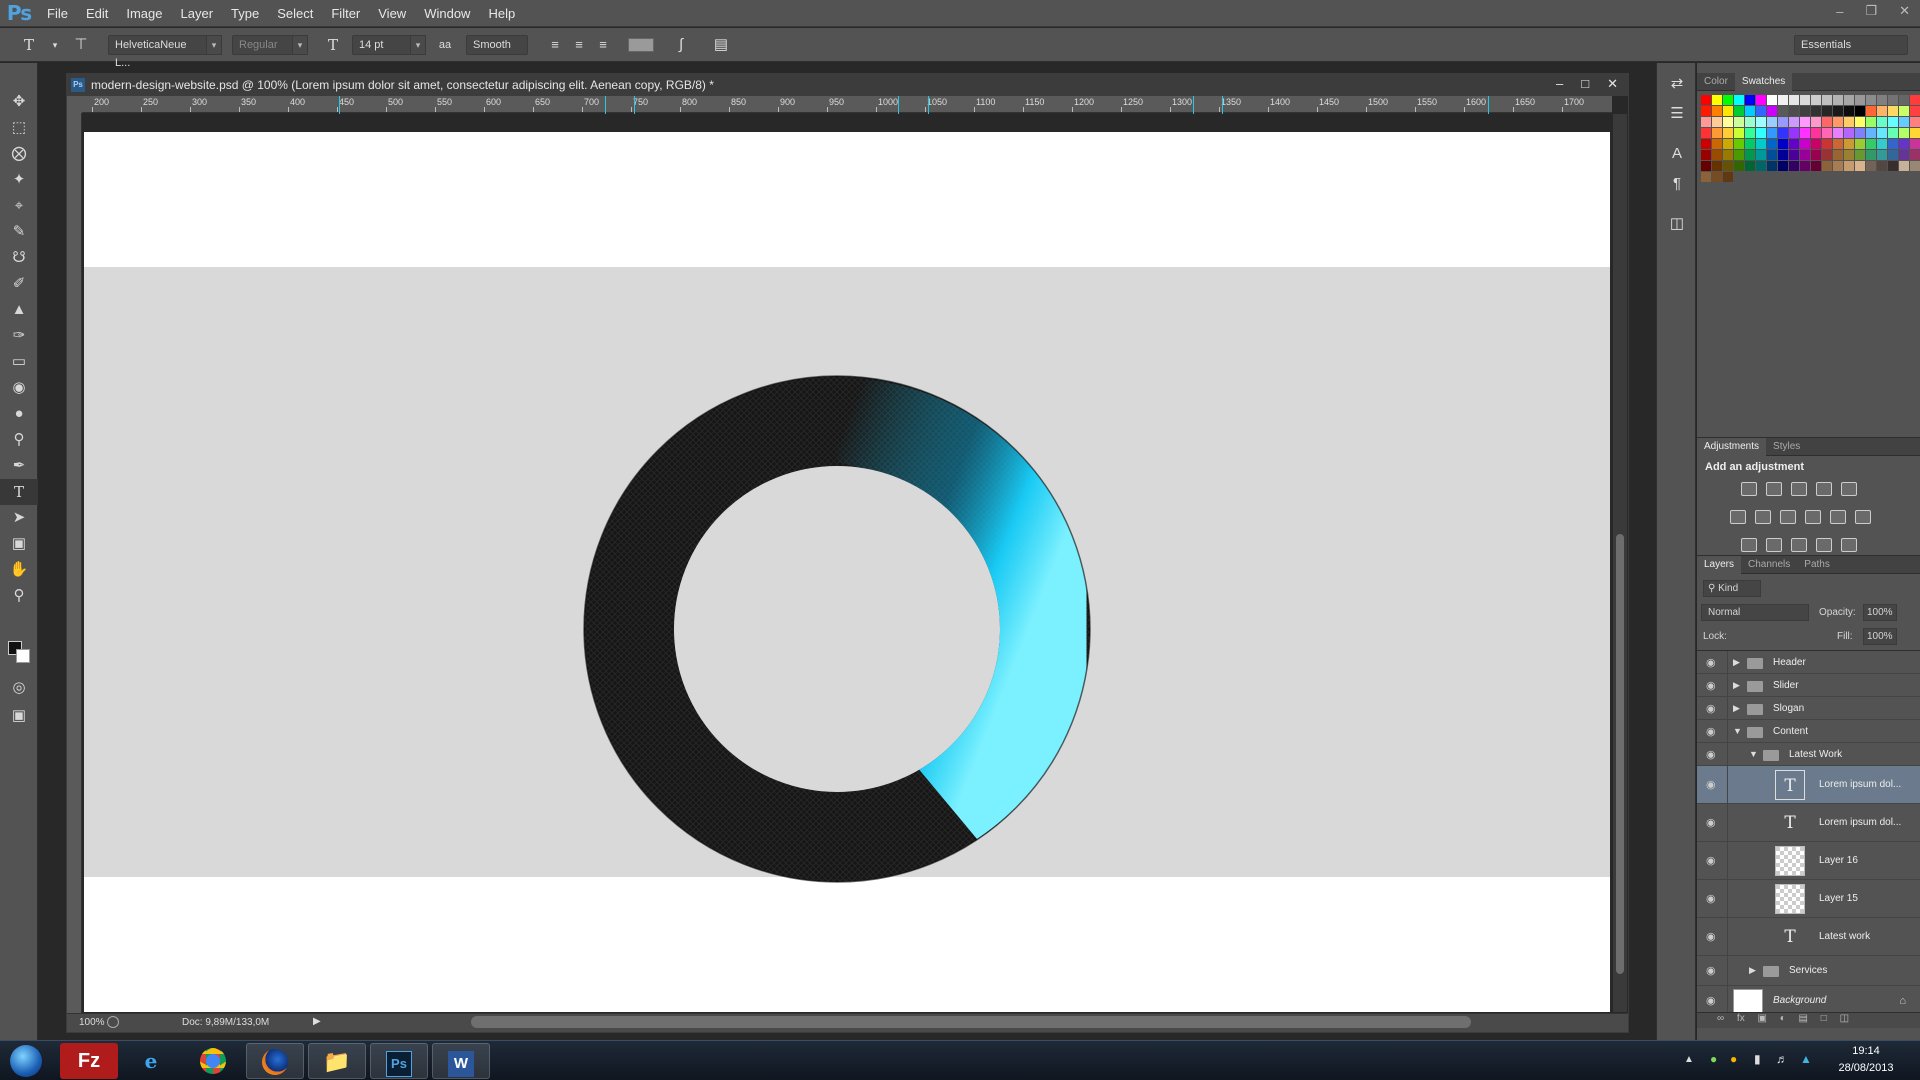 The height and width of the screenshot is (1080, 1920). Describe the element at coordinates (555, 45) in the screenshot. I see `align-left-icon: ≡` at that location.